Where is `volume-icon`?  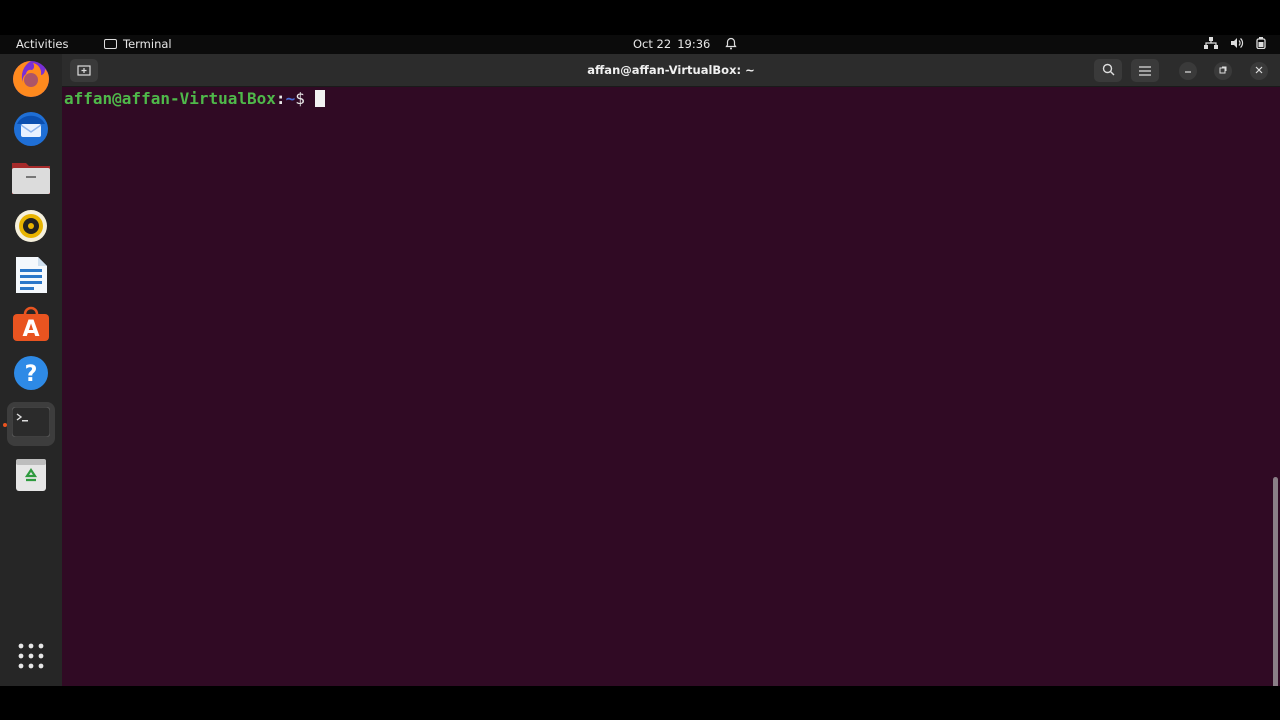 volume-icon is located at coordinates (1237, 44).